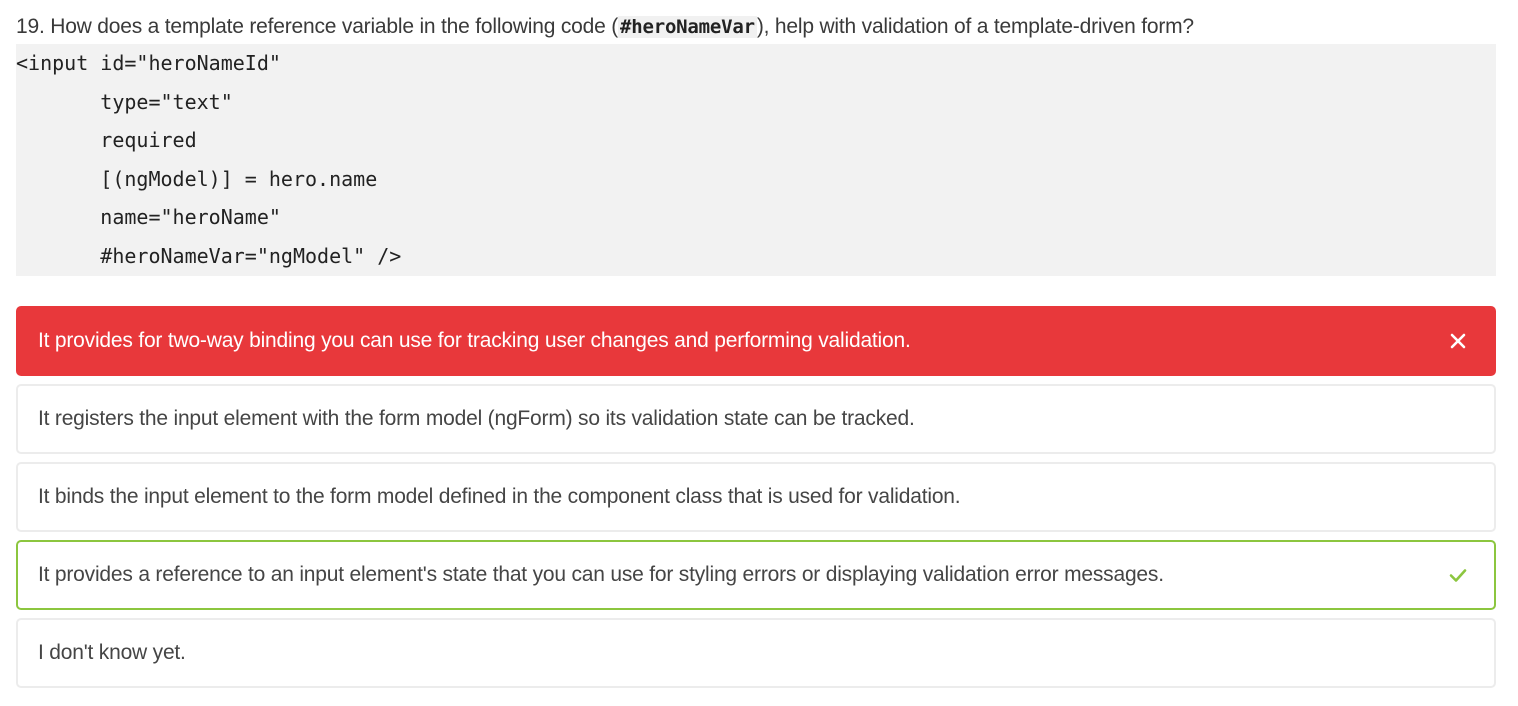  What do you see at coordinates (1458, 341) in the screenshot?
I see `close-icon` at bounding box center [1458, 341].